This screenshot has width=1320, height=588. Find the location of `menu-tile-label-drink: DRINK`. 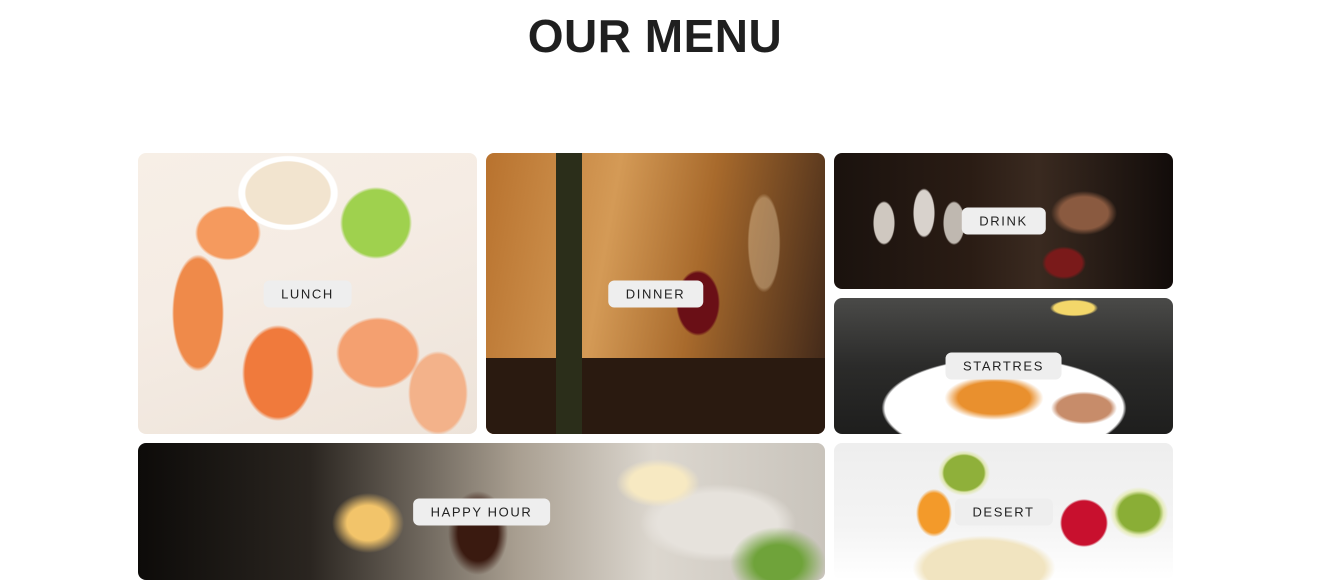

menu-tile-label-drink: DRINK is located at coordinates (1003, 221).